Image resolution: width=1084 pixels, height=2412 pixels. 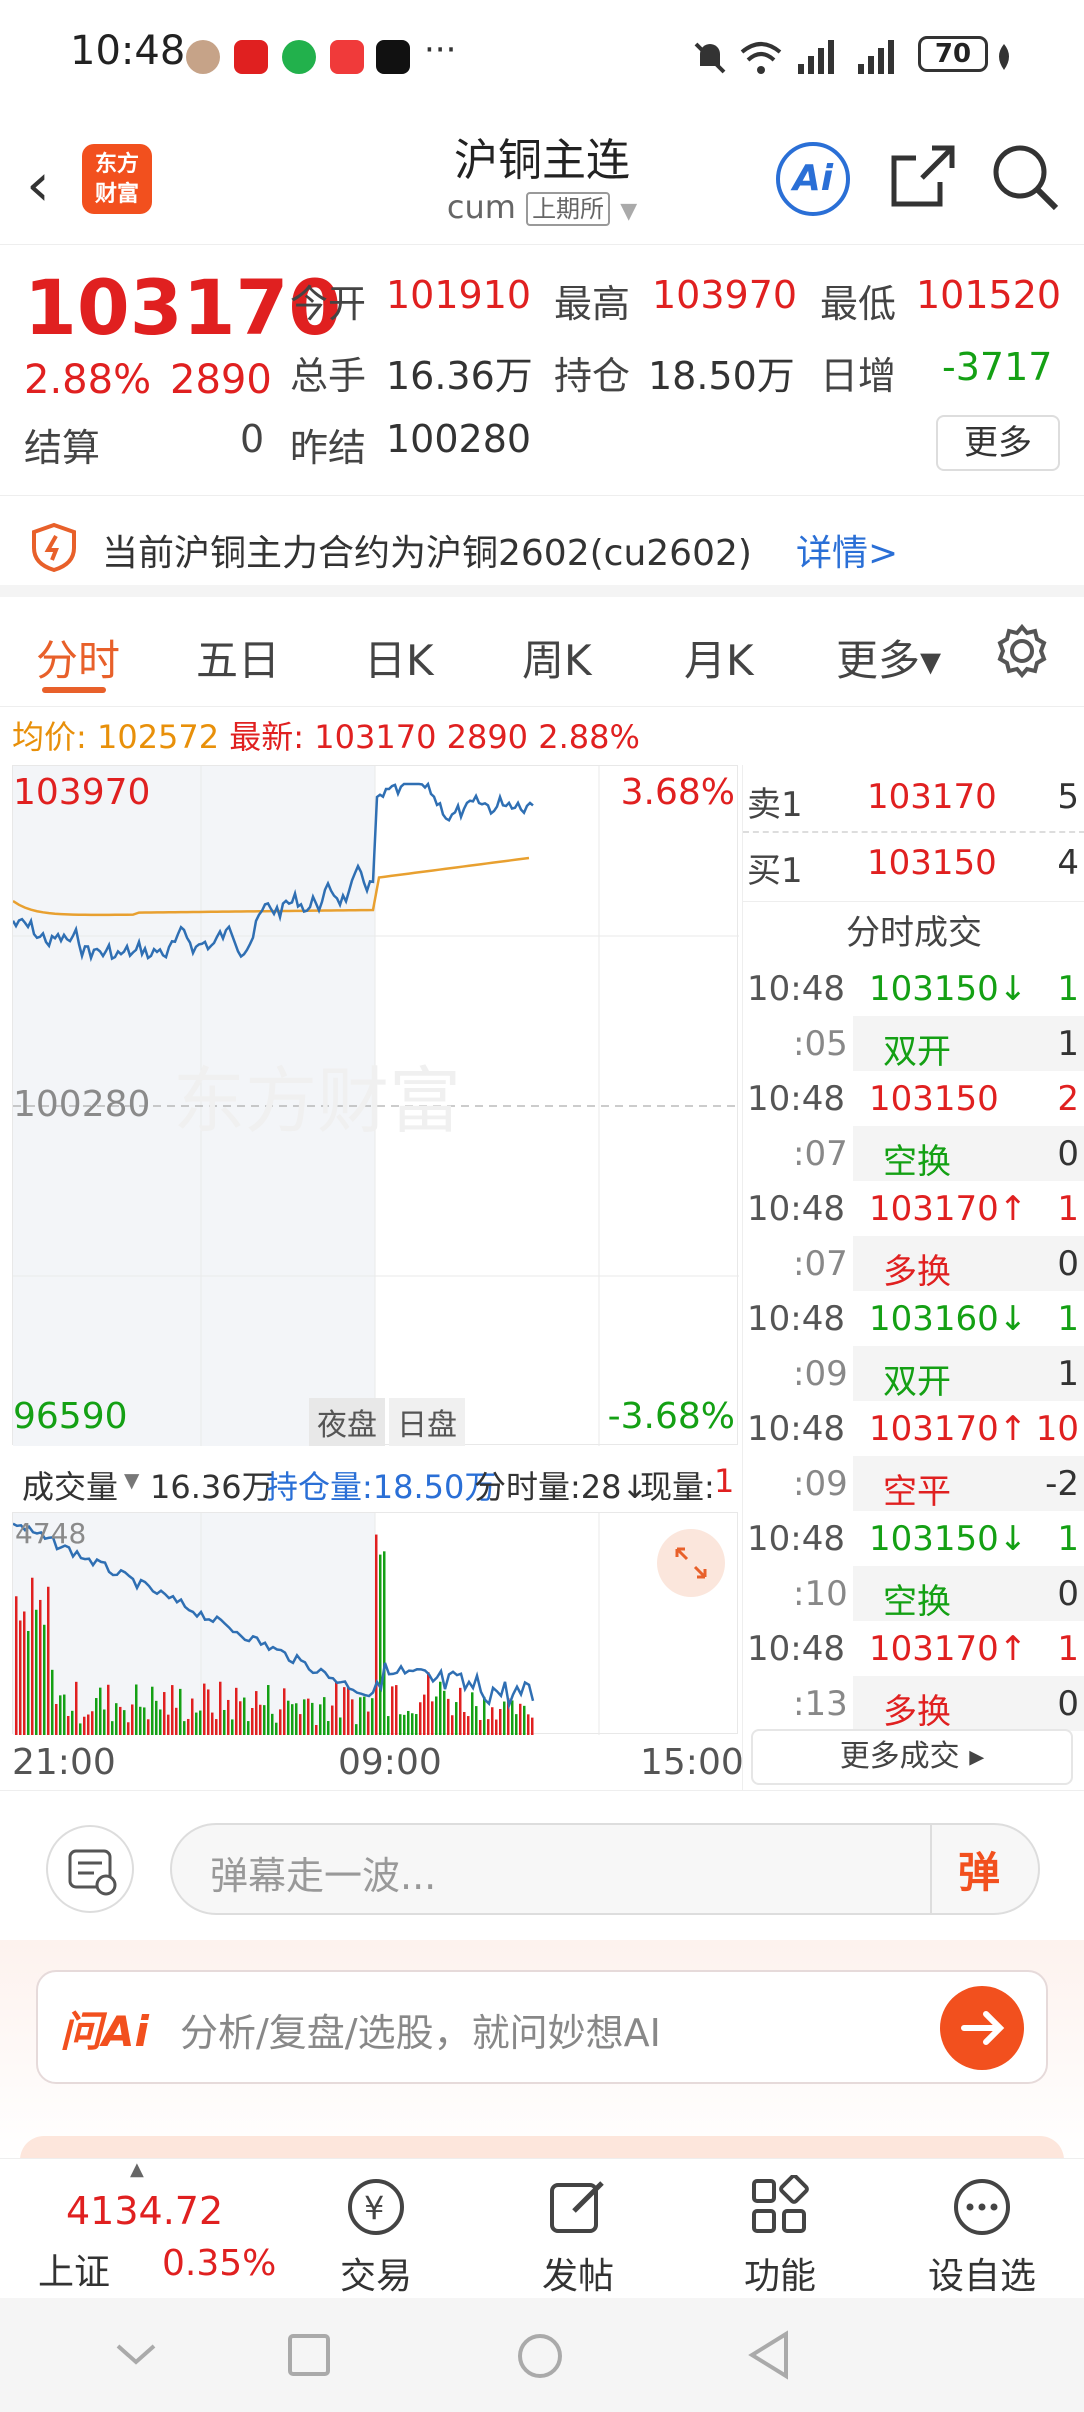 What do you see at coordinates (982, 2207) in the screenshot?
I see `more-dots-icon` at bounding box center [982, 2207].